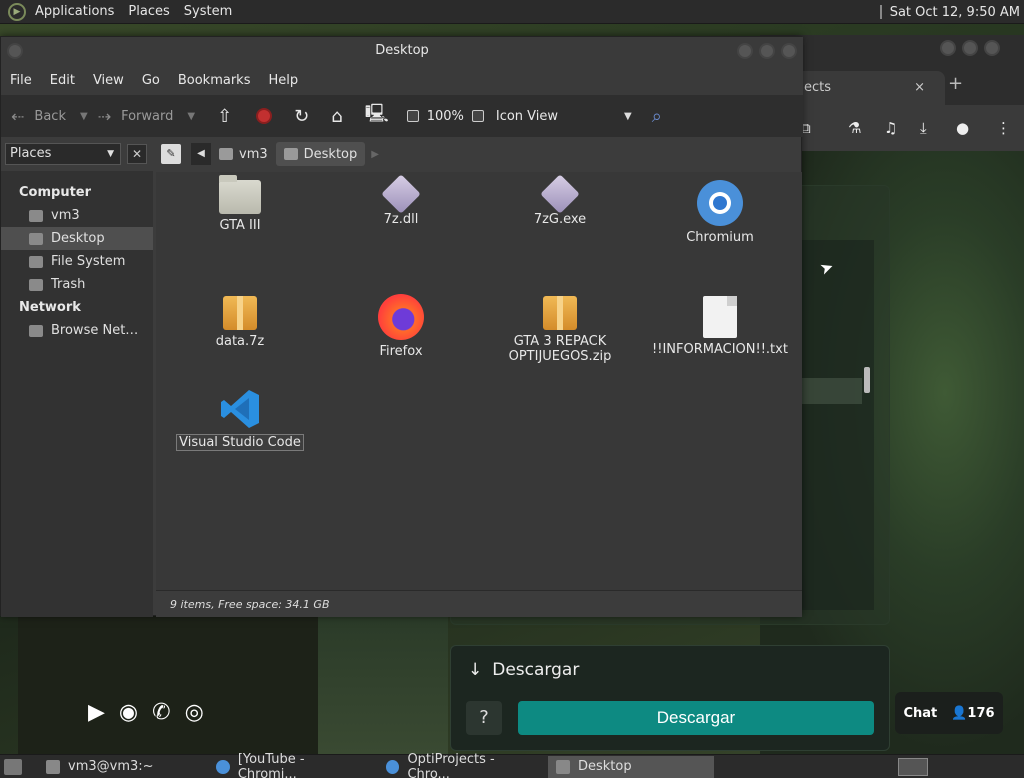 The height and width of the screenshot is (778, 1024). What do you see at coordinates (148, 11) in the screenshot?
I see `places-menu: Places` at bounding box center [148, 11].